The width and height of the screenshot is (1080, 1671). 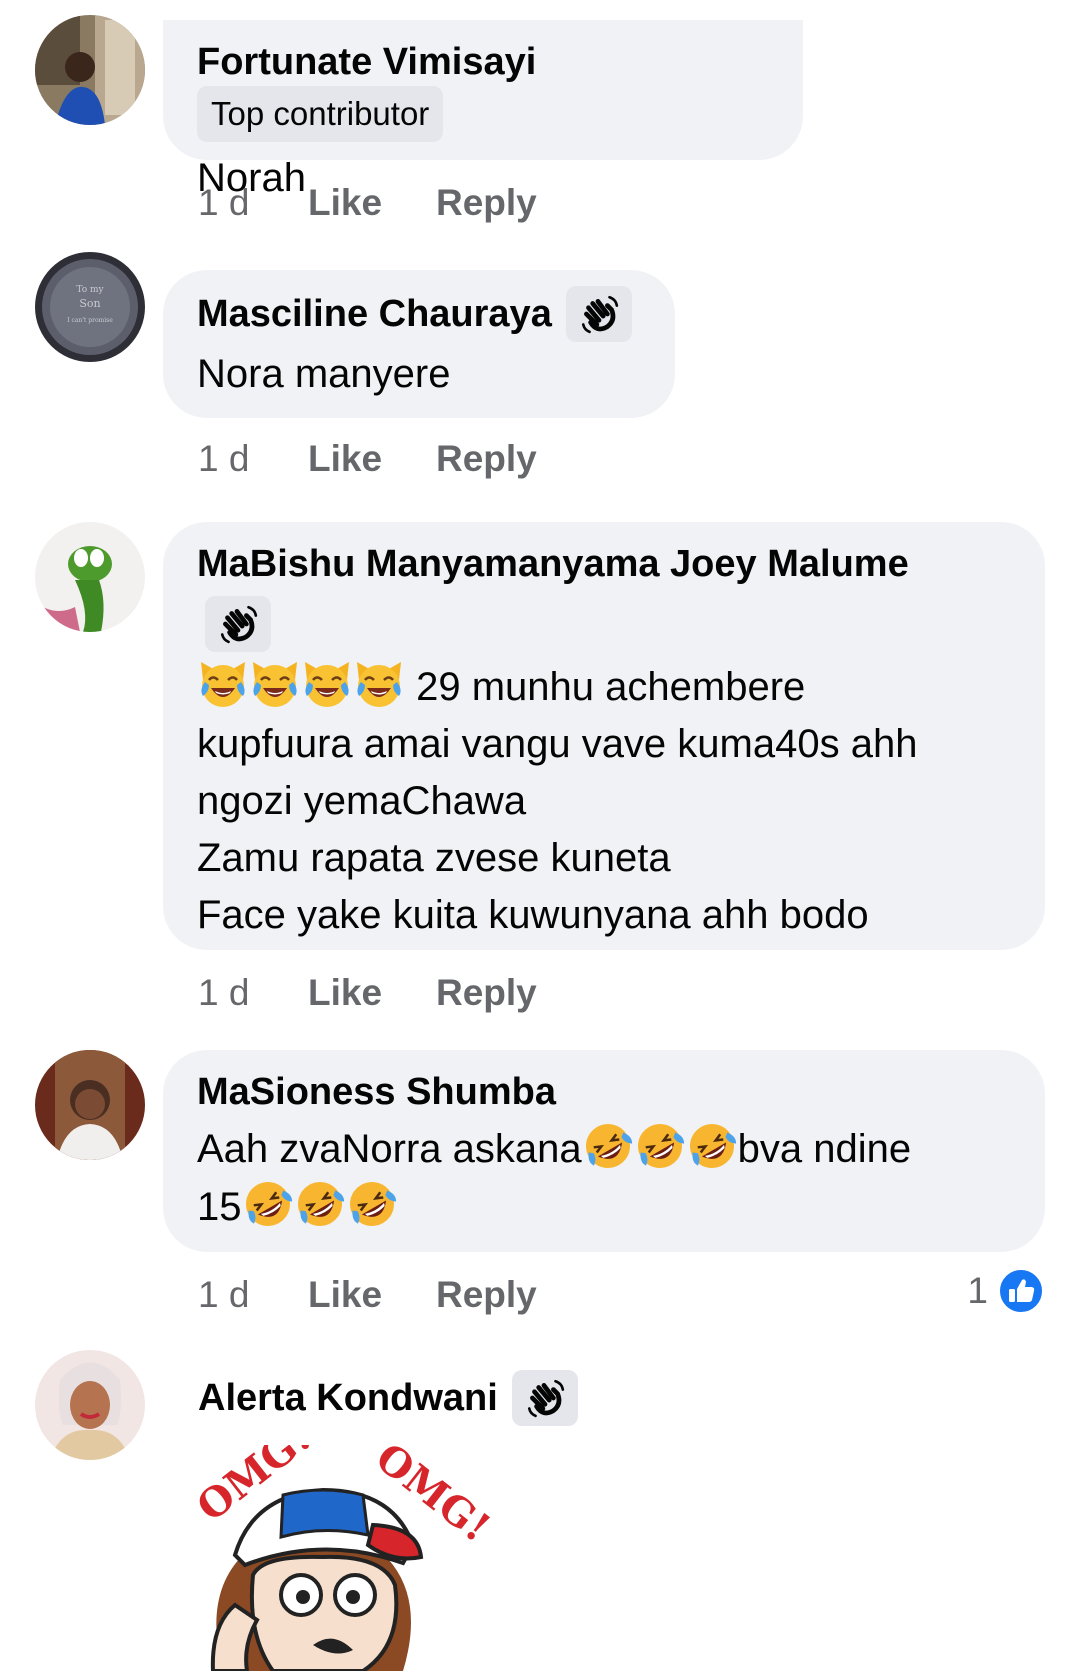 I want to click on comment-line: Zamu rapata zvese kuneta, so click(x=434, y=858).